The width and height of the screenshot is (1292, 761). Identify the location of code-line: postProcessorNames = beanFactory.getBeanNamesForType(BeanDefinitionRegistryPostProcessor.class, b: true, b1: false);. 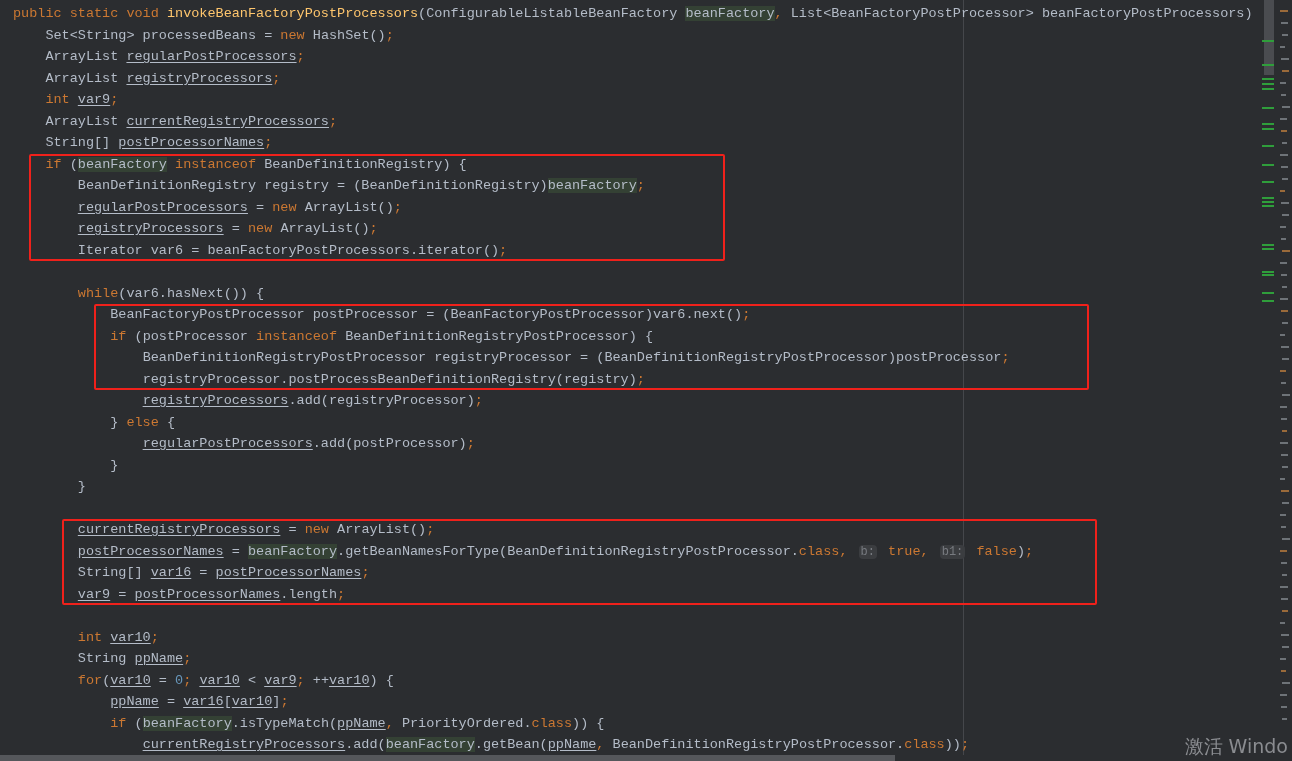
(555, 551).